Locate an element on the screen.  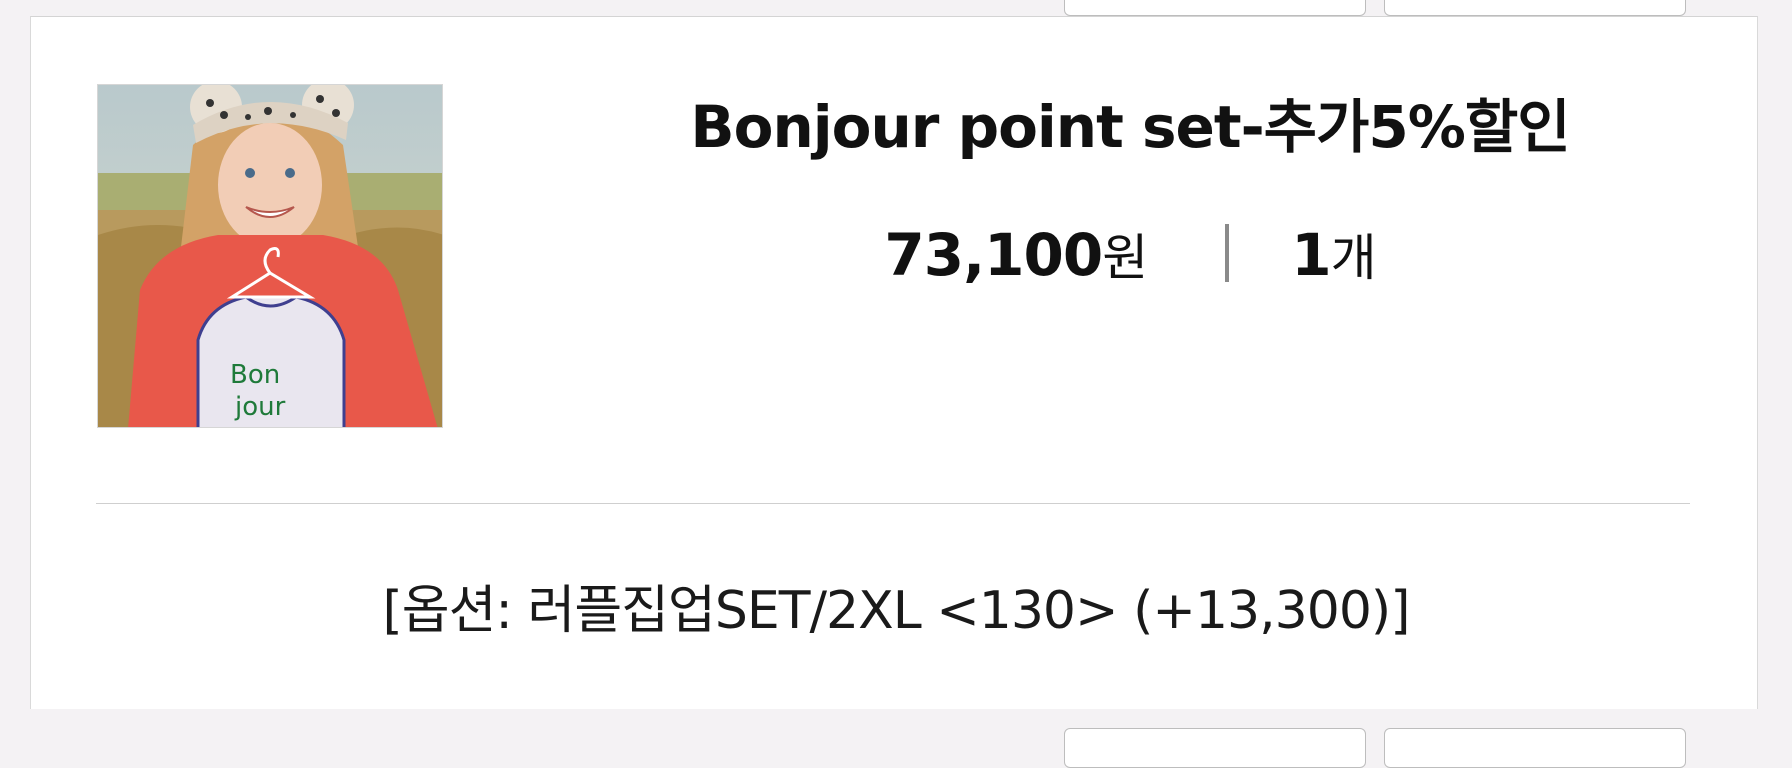
vertical-divider is located at coordinates (1227, 253).